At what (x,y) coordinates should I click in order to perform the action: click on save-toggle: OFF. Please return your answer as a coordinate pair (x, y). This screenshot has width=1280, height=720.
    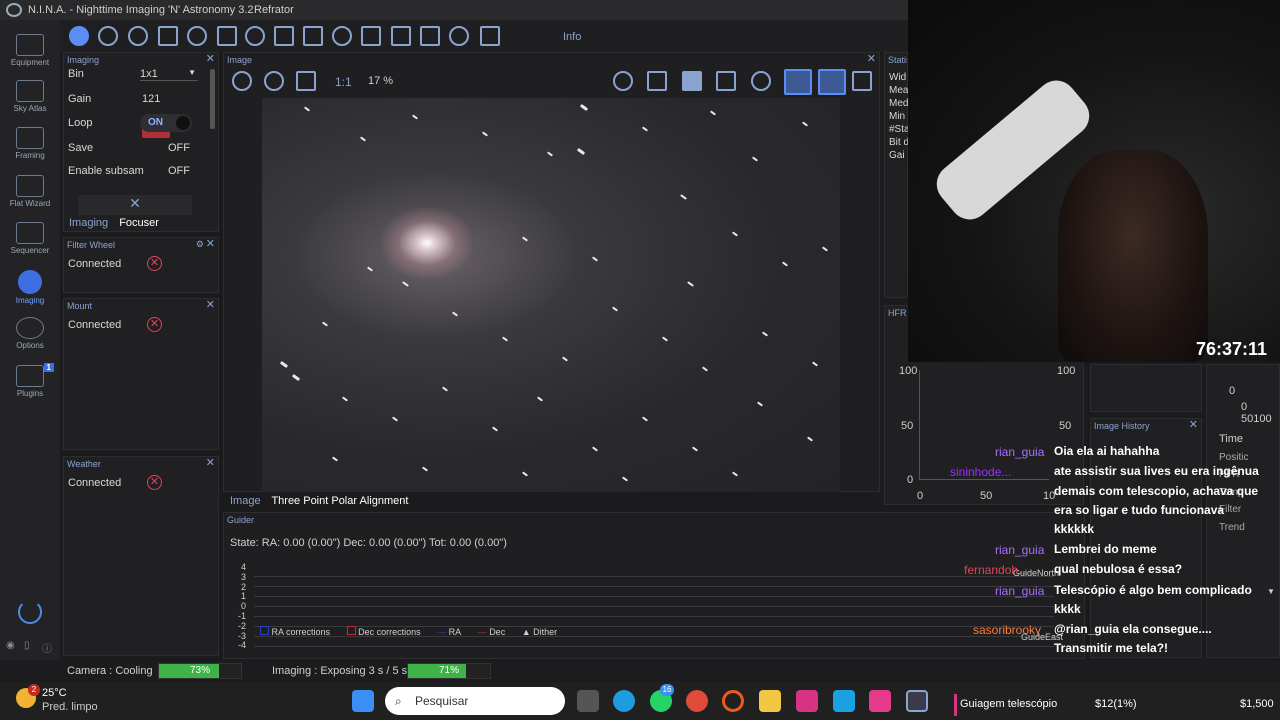
    Looking at the image, I should click on (179, 148).